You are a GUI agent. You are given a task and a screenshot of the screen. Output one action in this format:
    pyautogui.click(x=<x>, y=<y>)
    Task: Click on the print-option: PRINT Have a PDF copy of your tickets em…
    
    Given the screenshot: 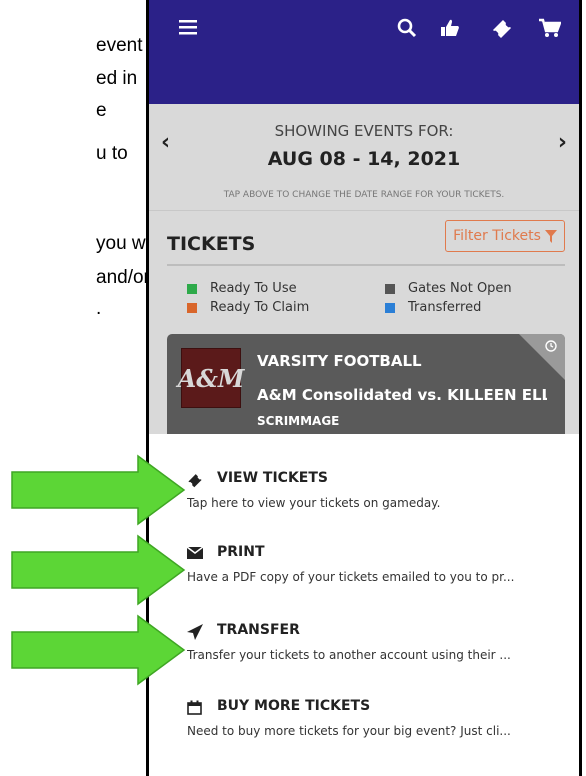 What is the action you would take?
    pyautogui.click(x=376, y=569)
    